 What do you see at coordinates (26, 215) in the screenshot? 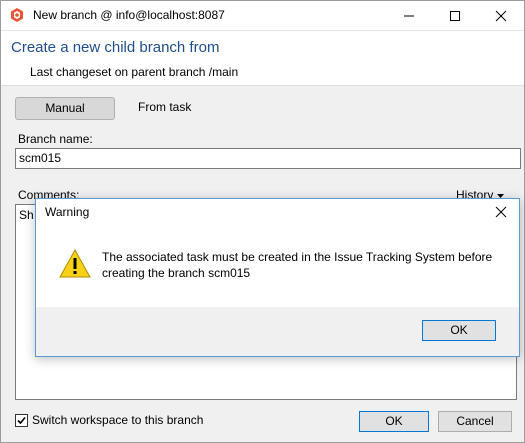
I see `comments-text: Sh` at bounding box center [26, 215].